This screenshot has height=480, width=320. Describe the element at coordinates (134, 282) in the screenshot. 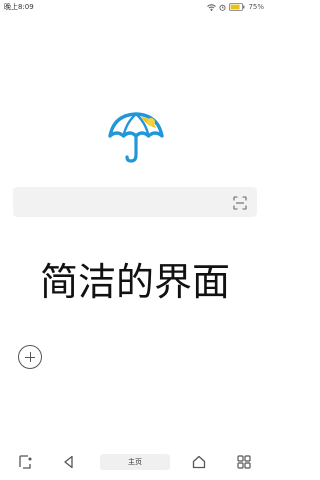

I see `slogan-heading: 简洁的界面` at that location.